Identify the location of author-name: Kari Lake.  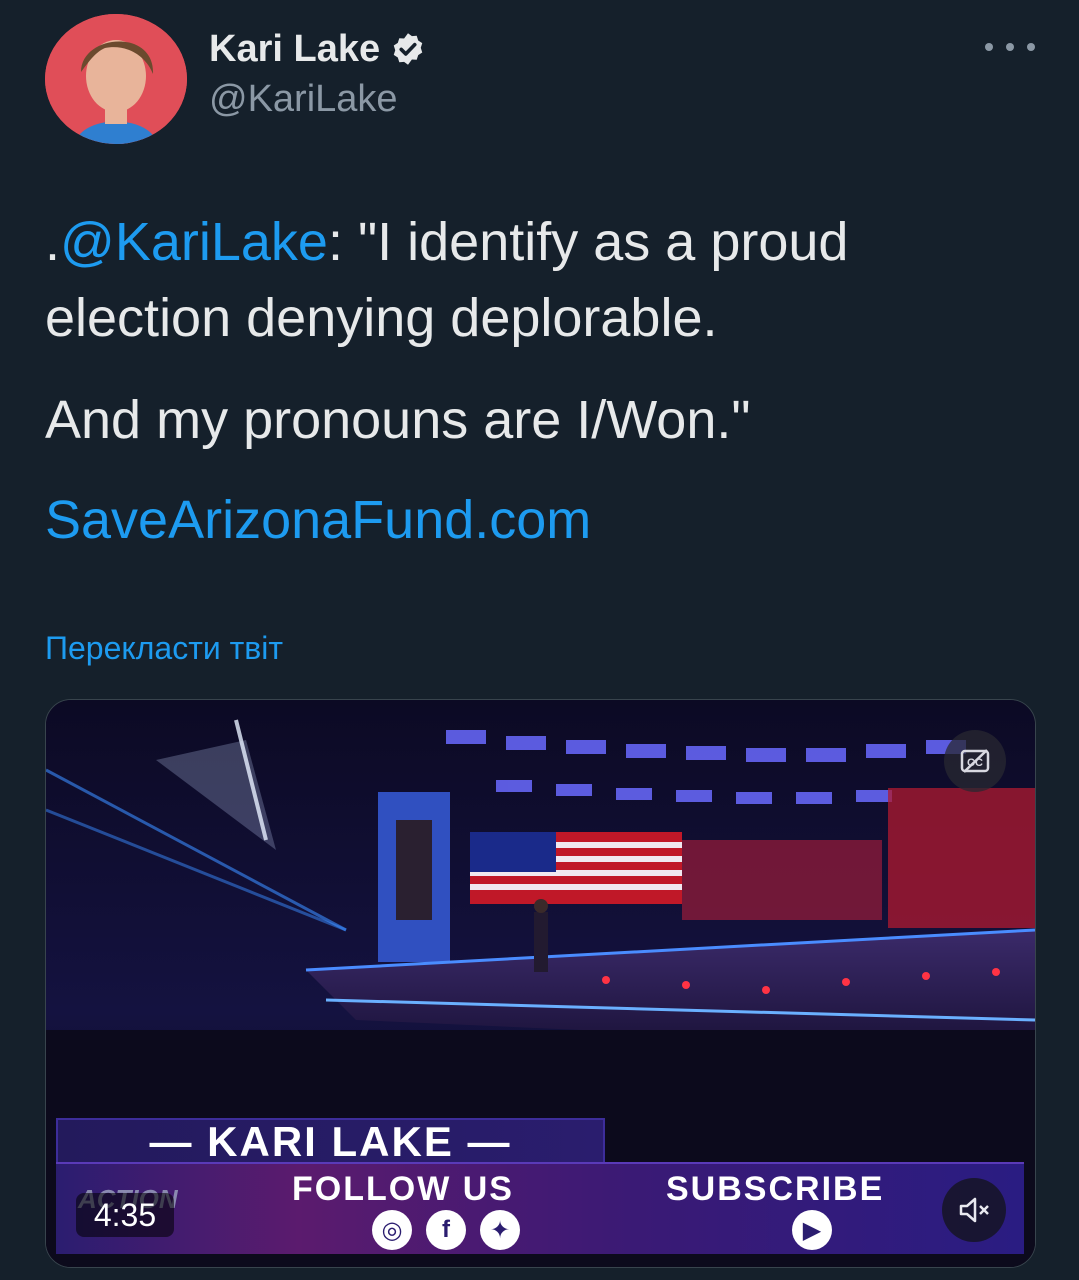
(317, 49).